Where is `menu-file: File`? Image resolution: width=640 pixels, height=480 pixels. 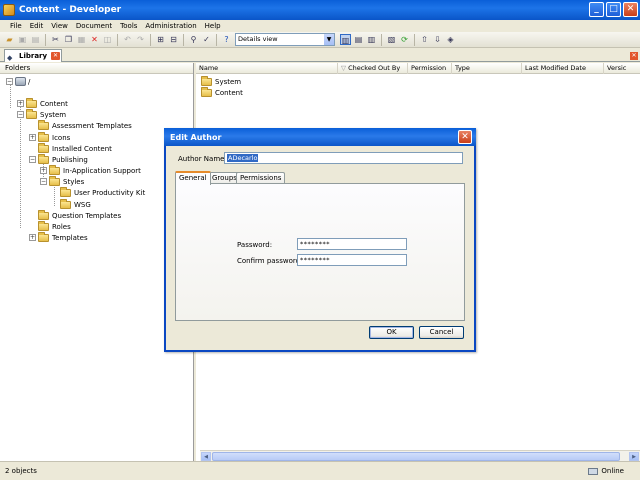 menu-file: File is located at coordinates (16, 26).